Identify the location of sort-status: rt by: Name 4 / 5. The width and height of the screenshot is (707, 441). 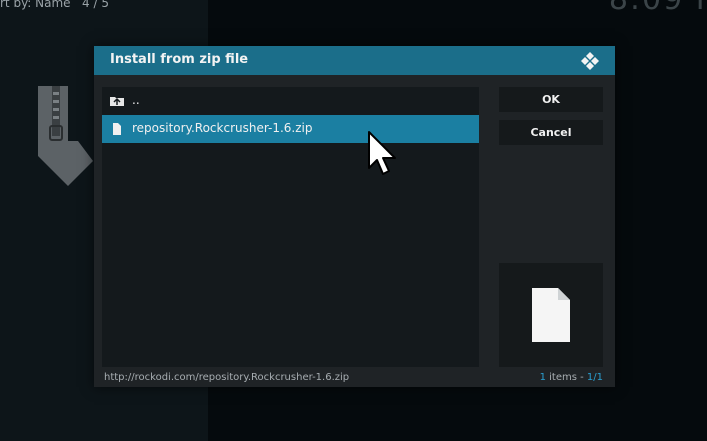
(54, 5).